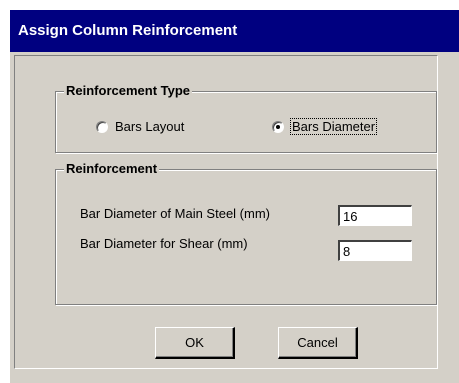  What do you see at coordinates (128, 30) in the screenshot?
I see `window-title: Assign Column Reinforcement` at bounding box center [128, 30].